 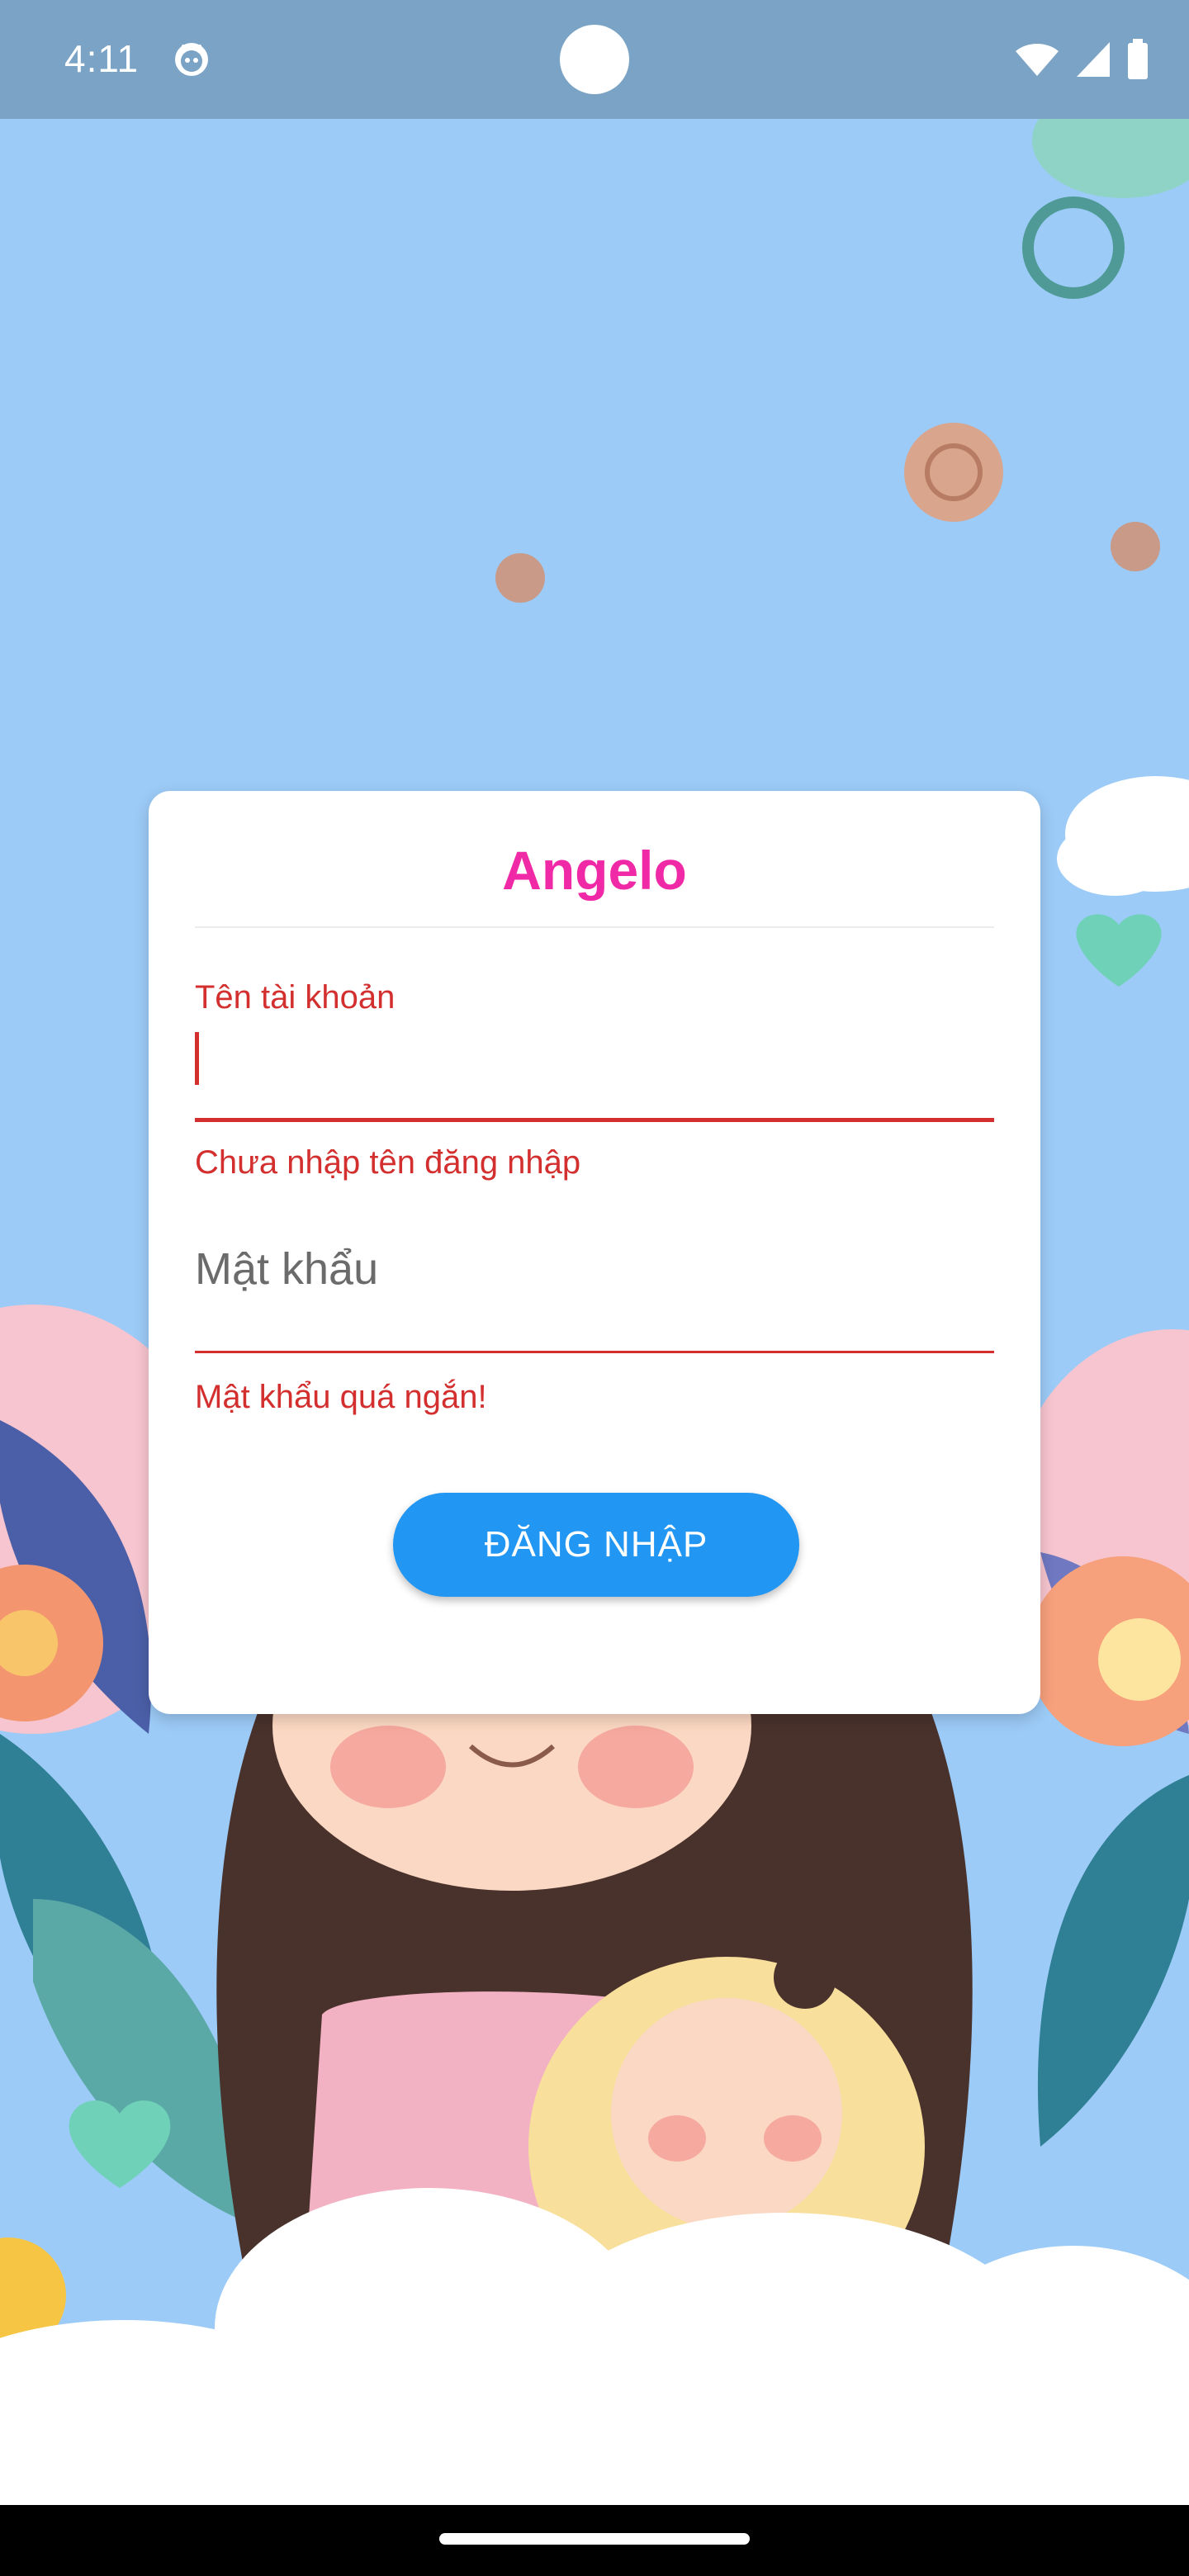 What do you see at coordinates (1037, 60) in the screenshot?
I see `wifi-icon` at bounding box center [1037, 60].